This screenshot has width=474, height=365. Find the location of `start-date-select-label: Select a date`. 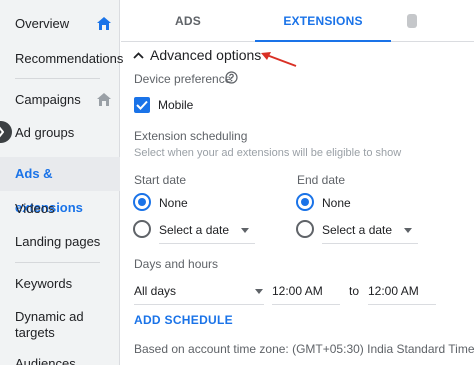

start-date-select-label: Select a date is located at coordinates (194, 230).